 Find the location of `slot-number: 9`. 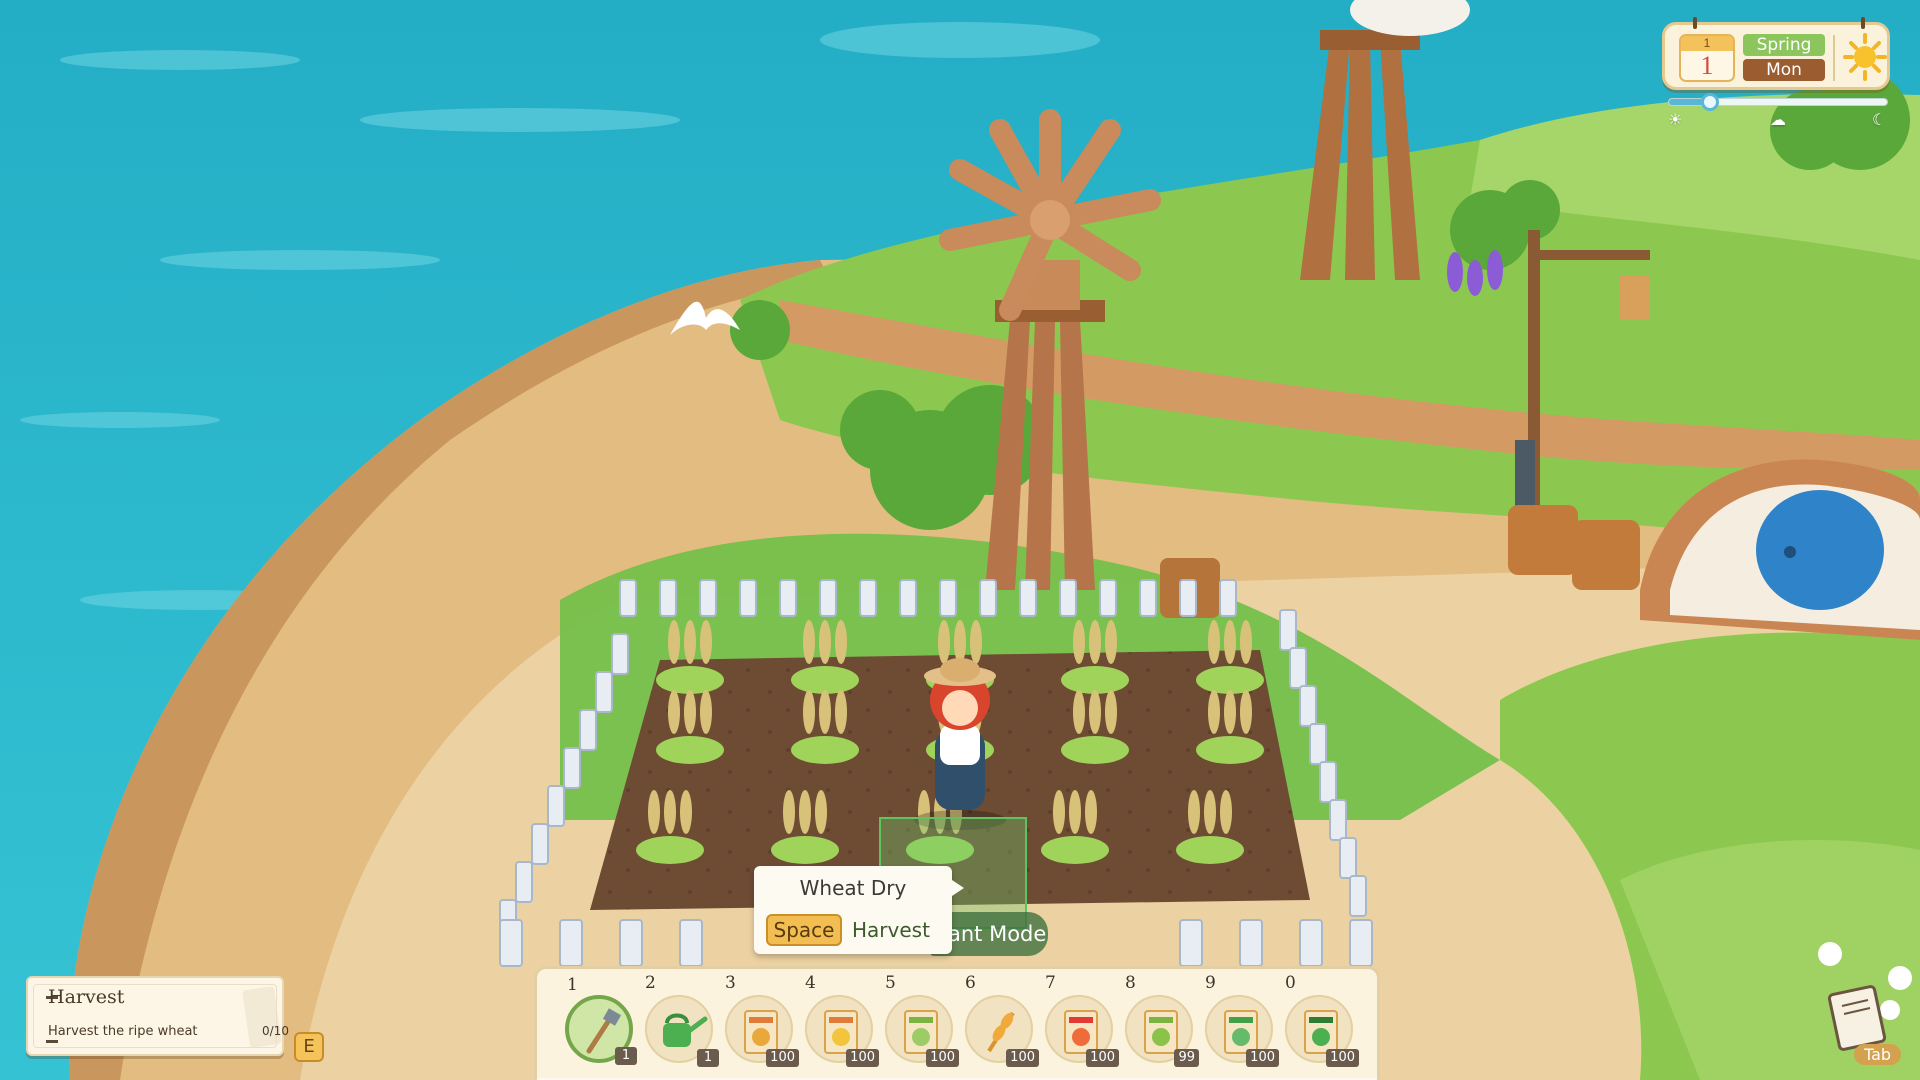

slot-number: 9 is located at coordinates (1210, 983).